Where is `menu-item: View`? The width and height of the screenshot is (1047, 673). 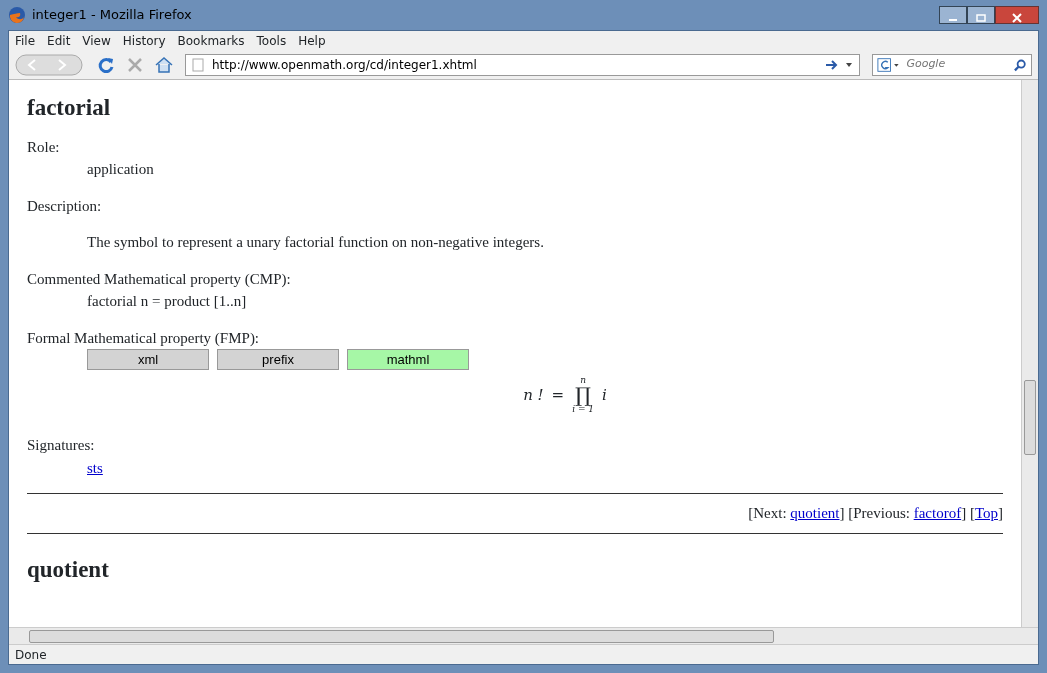
menu-item: View is located at coordinates (96, 40).